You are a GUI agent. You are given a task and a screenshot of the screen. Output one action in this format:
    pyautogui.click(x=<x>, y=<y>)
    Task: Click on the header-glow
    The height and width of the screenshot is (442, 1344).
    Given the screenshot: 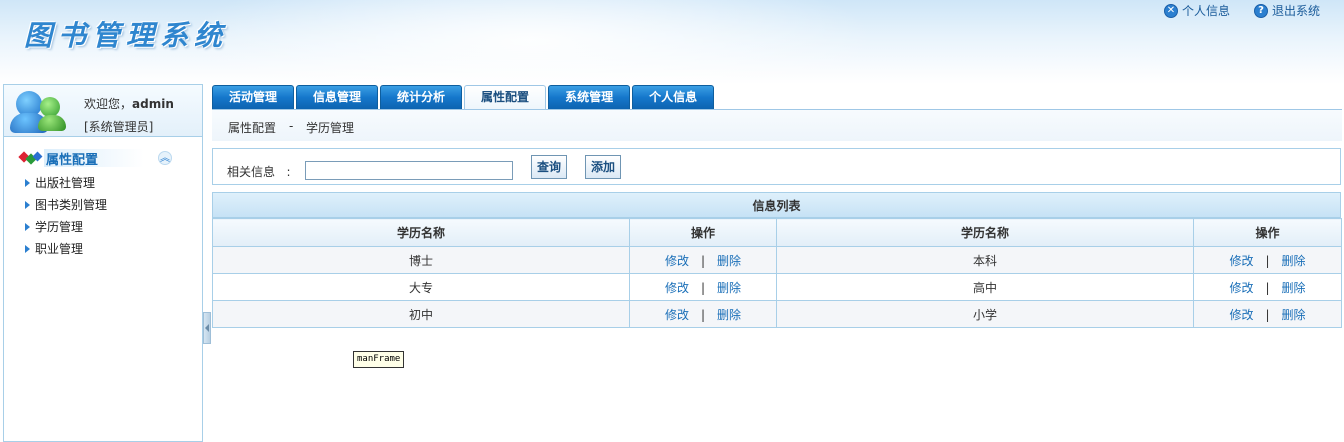 What is the action you would take?
    pyautogui.click(x=530, y=42)
    